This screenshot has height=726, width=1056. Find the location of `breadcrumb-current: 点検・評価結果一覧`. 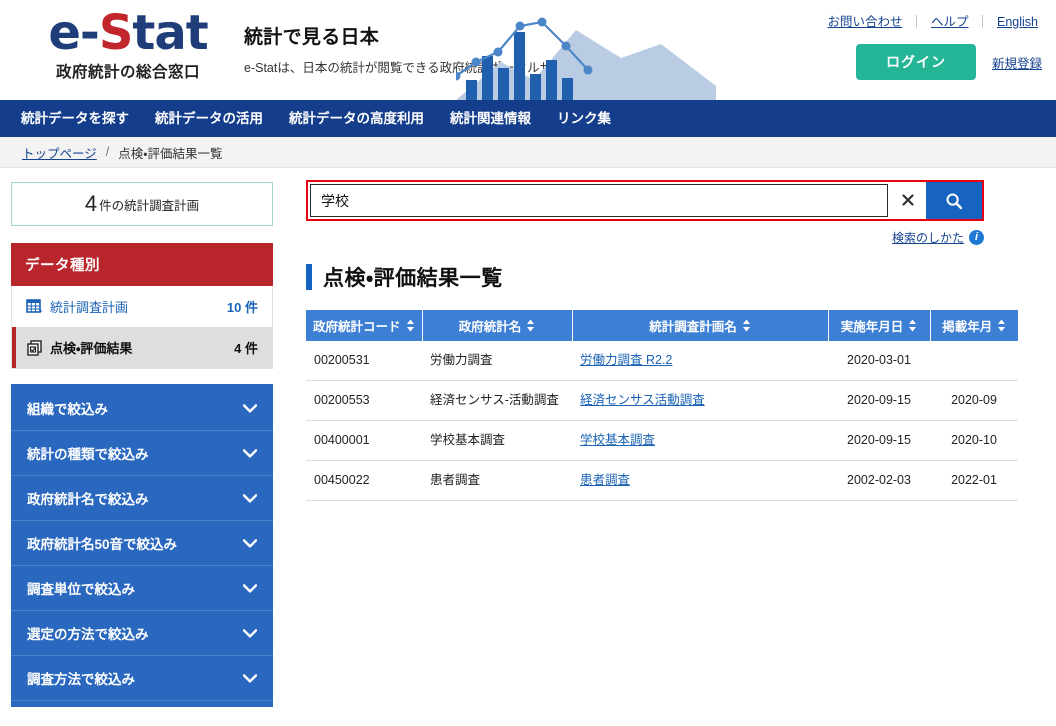

breadcrumb-current: 点検・評価結果一覧 is located at coordinates (170, 153).